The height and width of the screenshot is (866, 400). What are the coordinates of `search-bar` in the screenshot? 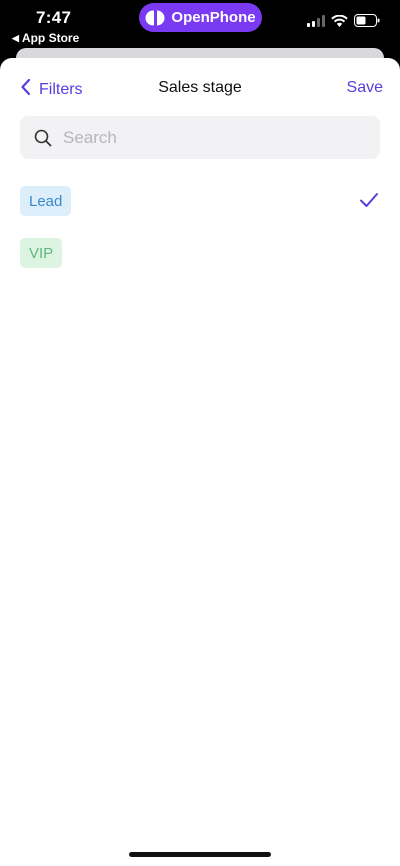 It's located at (200, 137).